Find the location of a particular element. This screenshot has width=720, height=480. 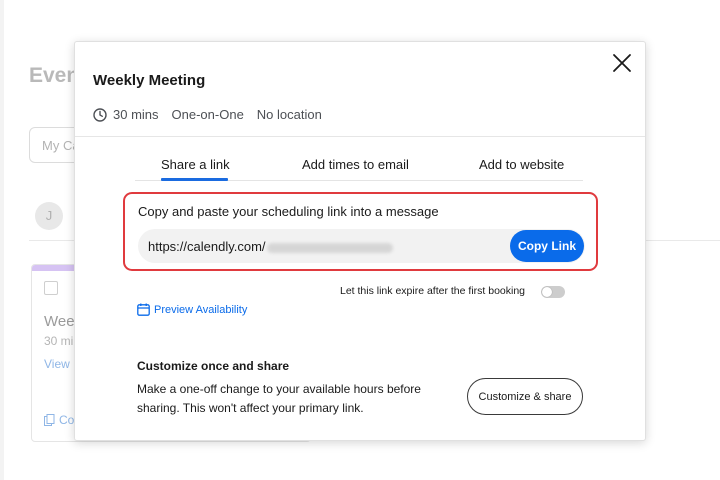

scheduling-link-url: https://calendly.com/ is located at coordinates (270, 246).